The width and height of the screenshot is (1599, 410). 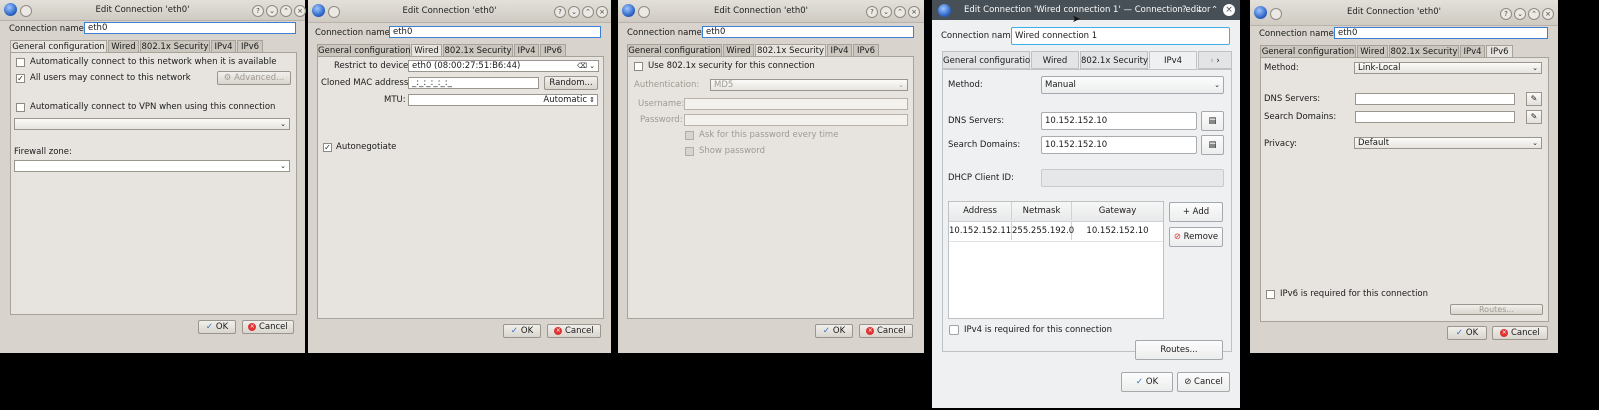 I want to click on checkmark-icon: ✓, so click(x=1460, y=333).